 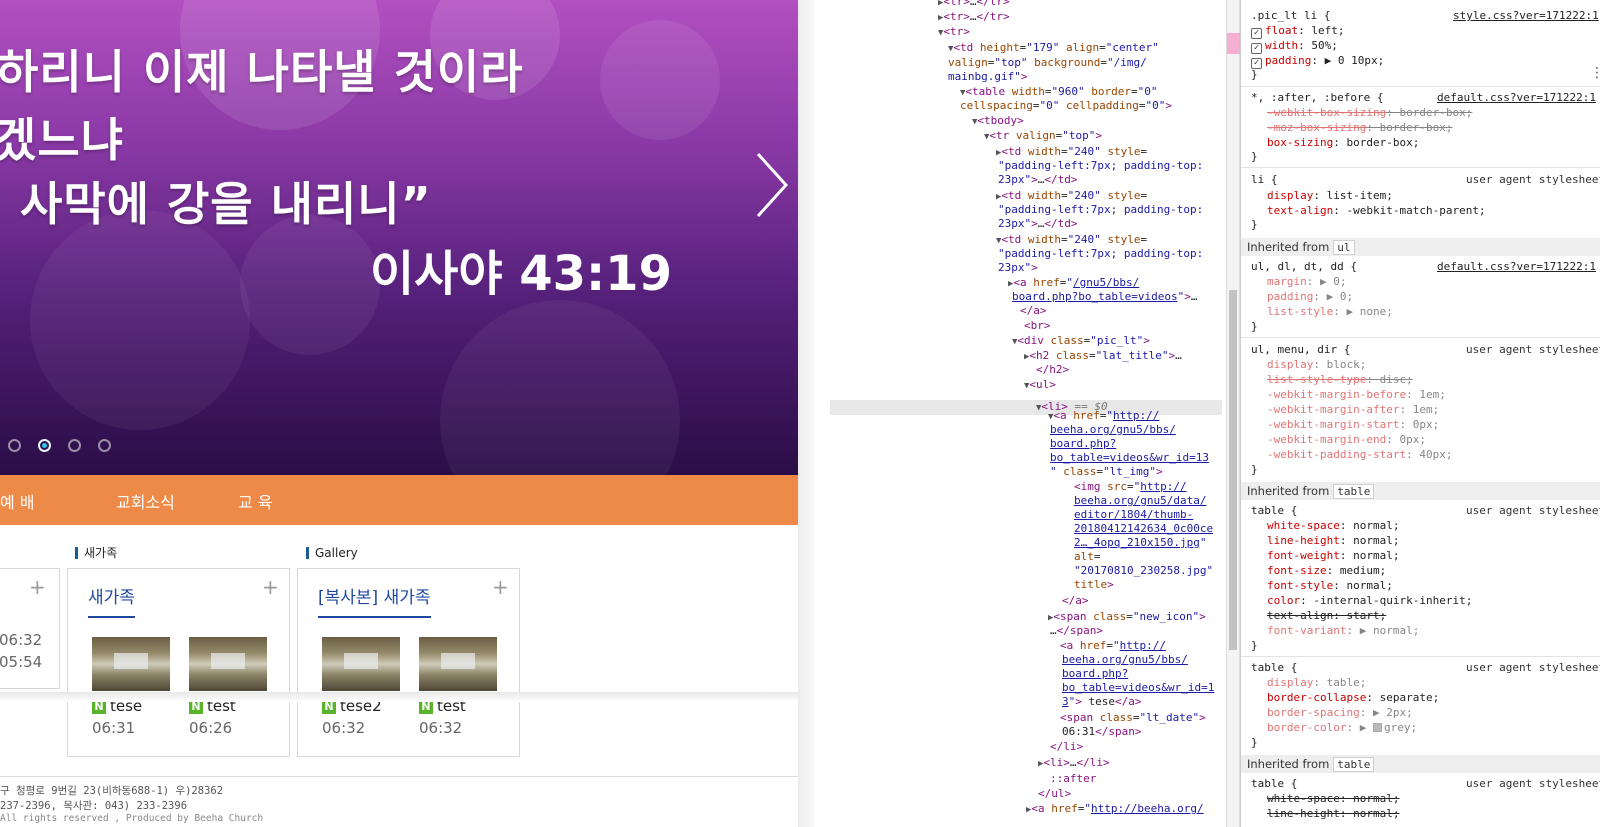 I want to click on slider-dot-active, so click(x=44, y=445).